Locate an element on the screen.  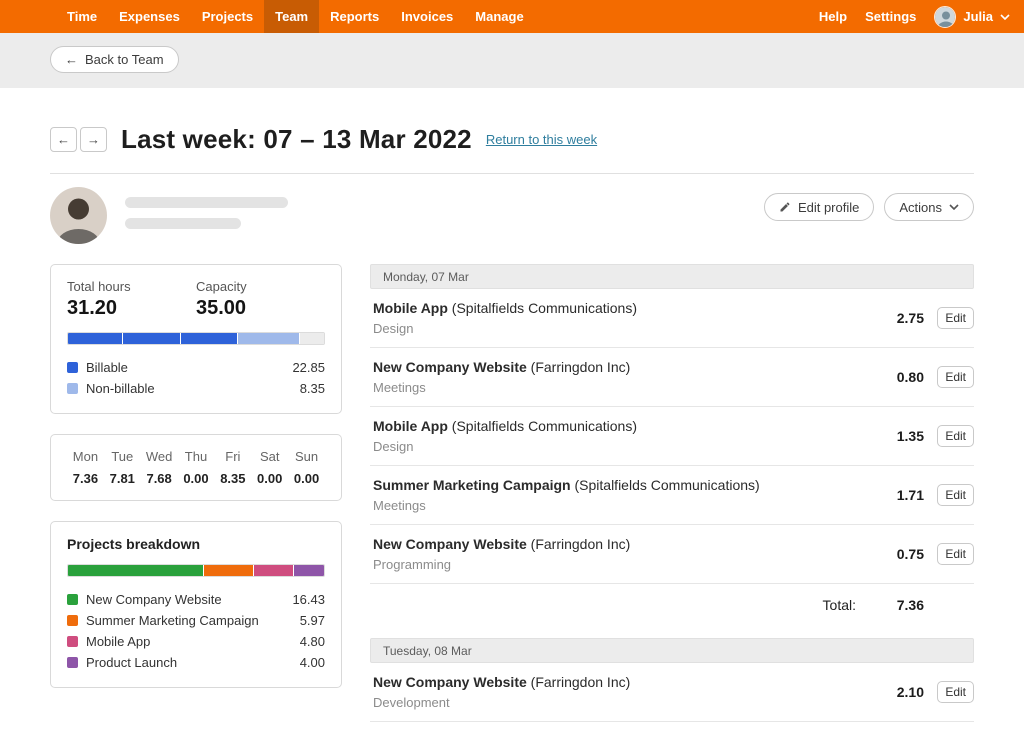
day-header: Monday, 07 Mar is located at coordinates (672, 276).